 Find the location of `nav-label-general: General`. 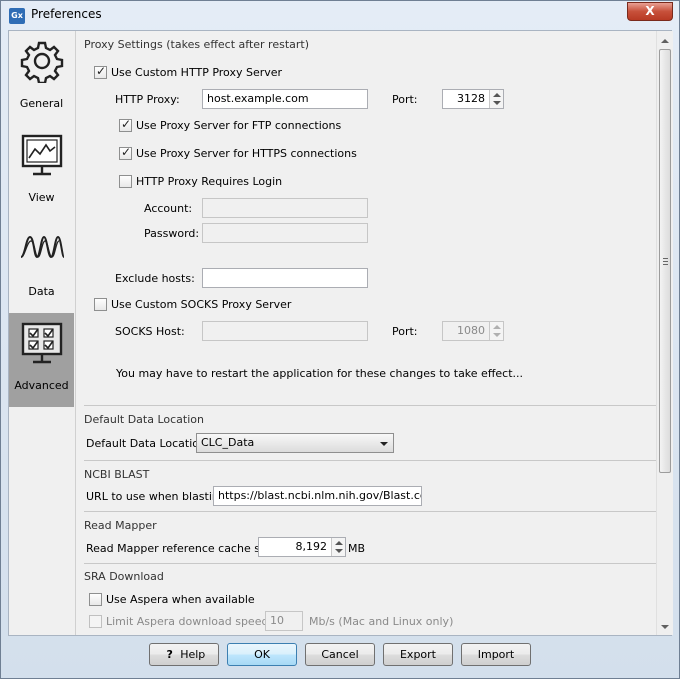

nav-label-general: General is located at coordinates (41, 103).